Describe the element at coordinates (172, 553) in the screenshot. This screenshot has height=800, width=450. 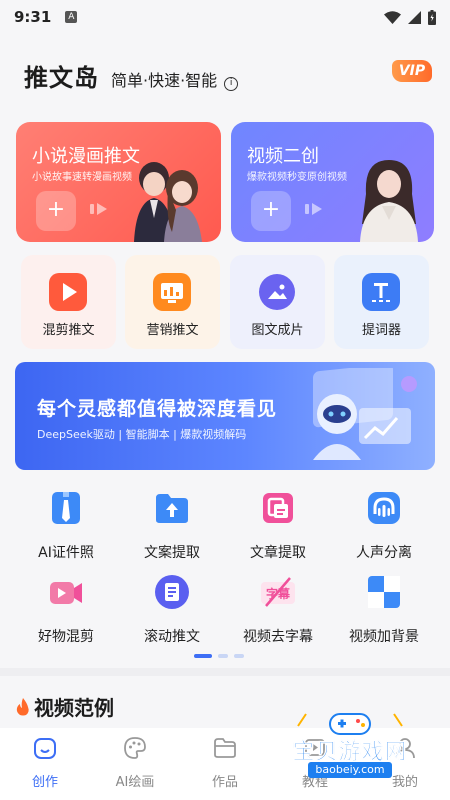
I see `tool-label: 文案提取` at that location.